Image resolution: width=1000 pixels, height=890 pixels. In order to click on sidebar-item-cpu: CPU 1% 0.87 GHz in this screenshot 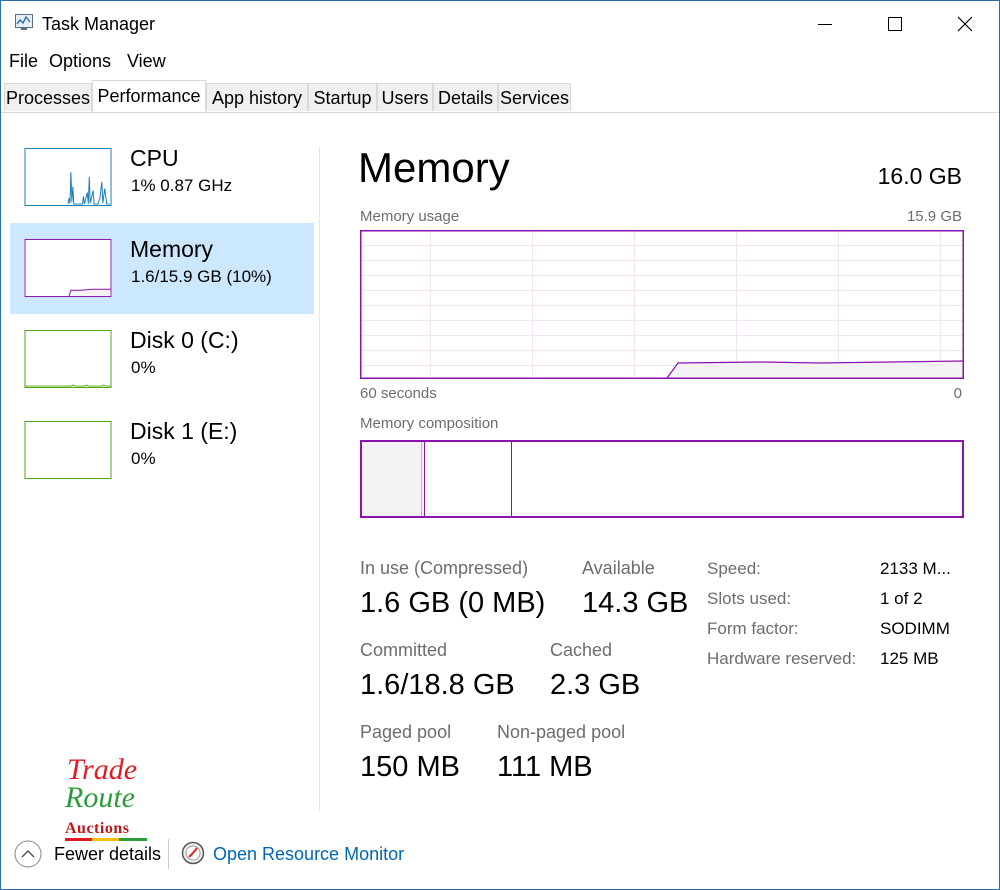, I will do `click(162, 177)`.